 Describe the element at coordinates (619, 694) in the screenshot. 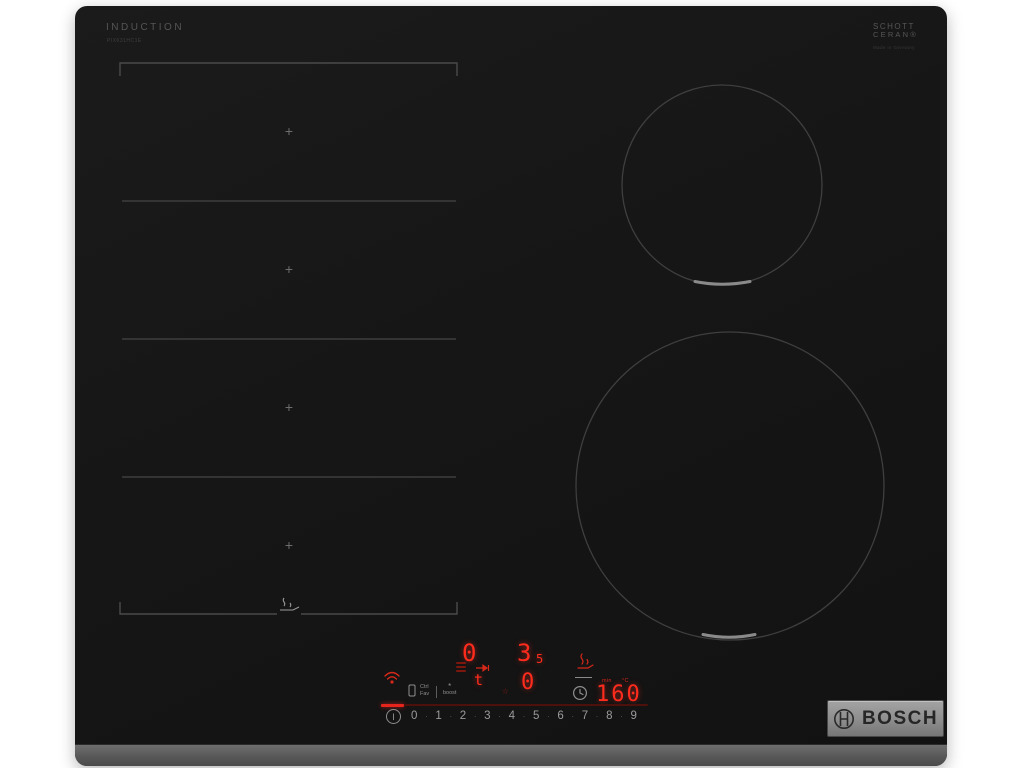

I see `timer-display: 160` at that location.